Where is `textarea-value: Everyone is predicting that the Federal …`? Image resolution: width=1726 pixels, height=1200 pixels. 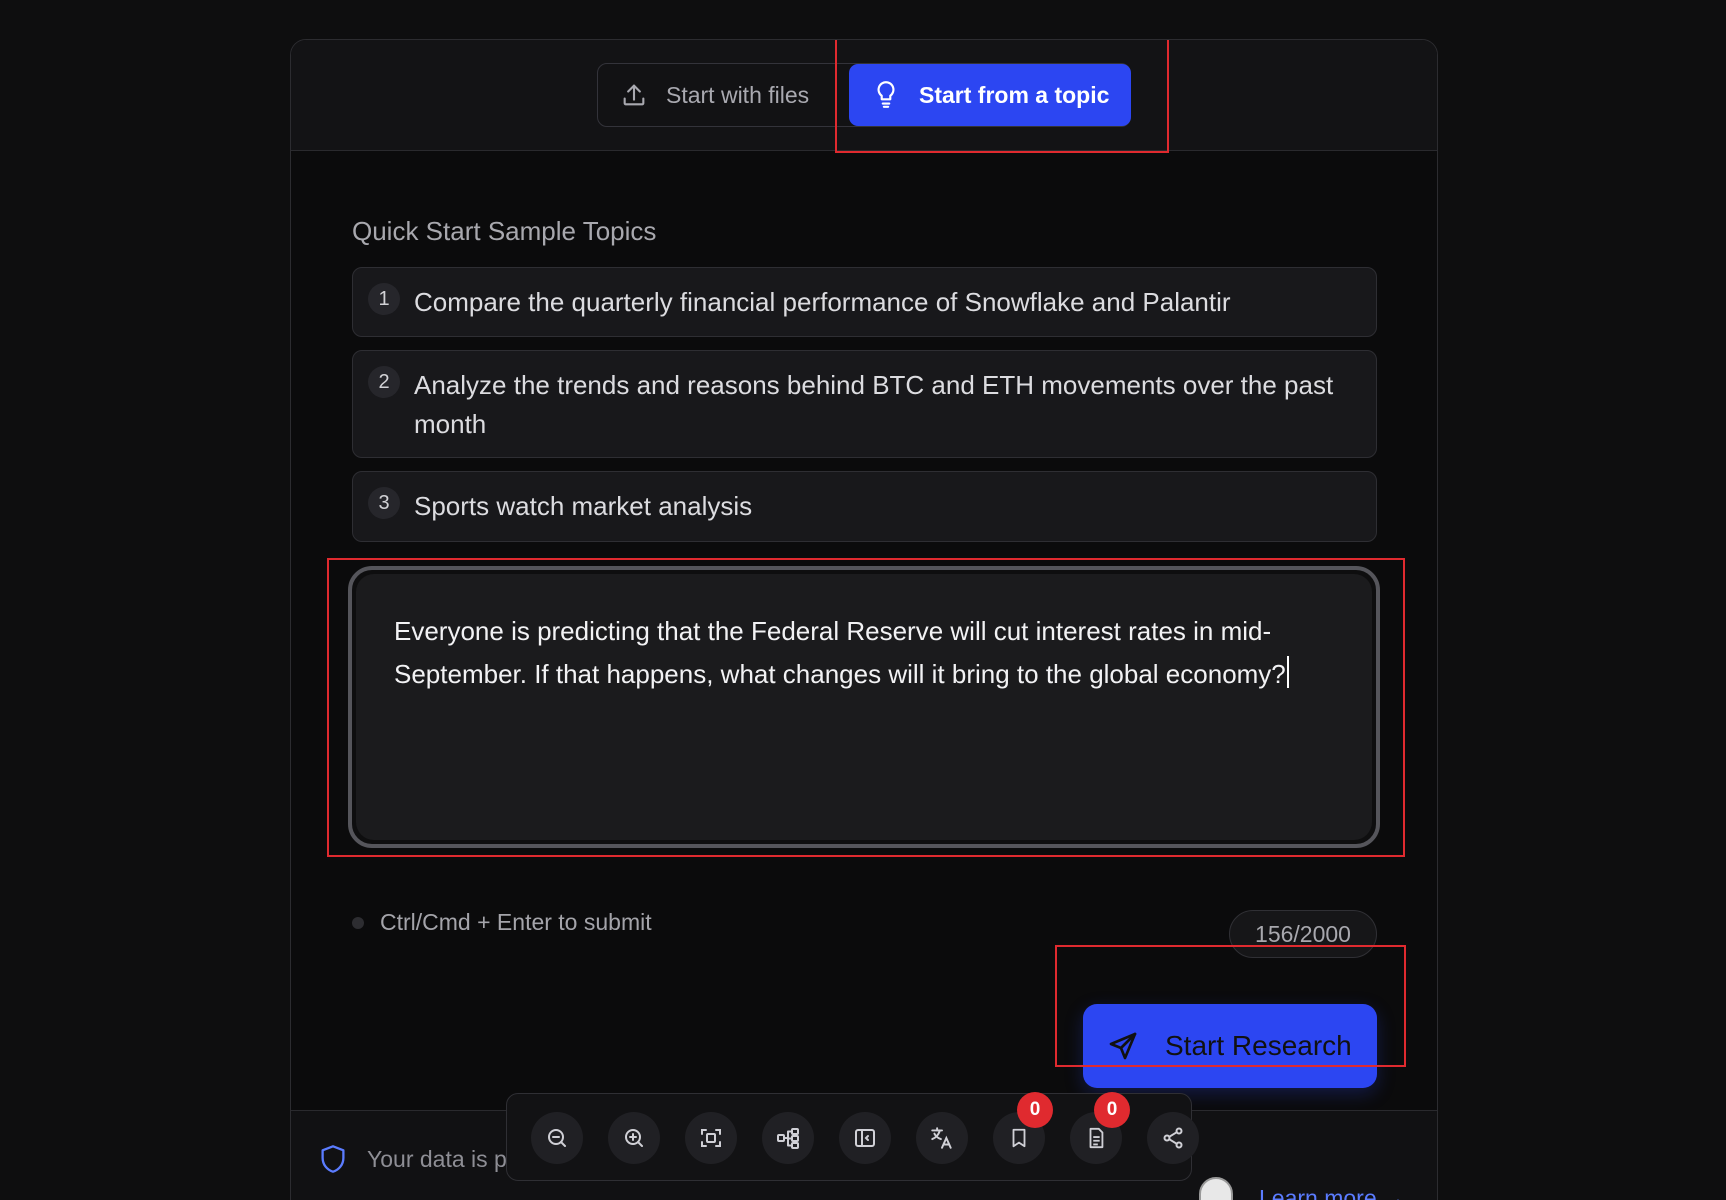
textarea-value: Everyone is predicting that the Federal … is located at coordinates (840, 652).